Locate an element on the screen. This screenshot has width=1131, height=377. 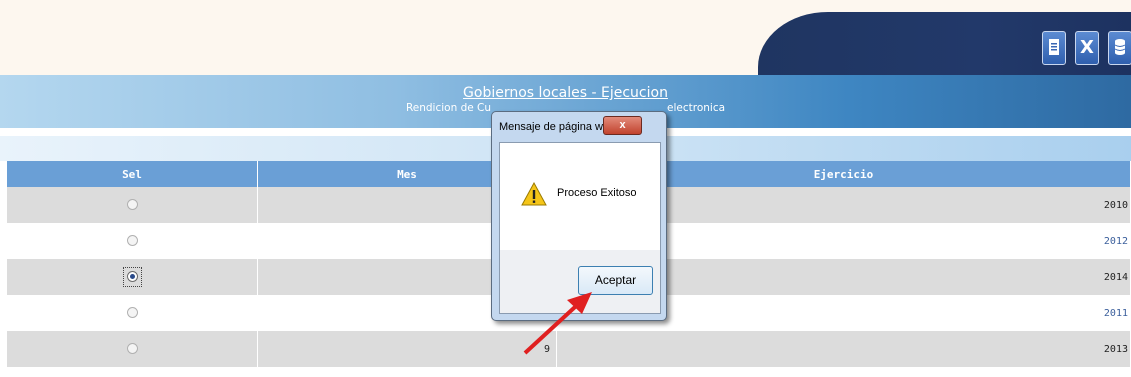
dialog-body: Proceso Exitoso is located at coordinates (580, 196).